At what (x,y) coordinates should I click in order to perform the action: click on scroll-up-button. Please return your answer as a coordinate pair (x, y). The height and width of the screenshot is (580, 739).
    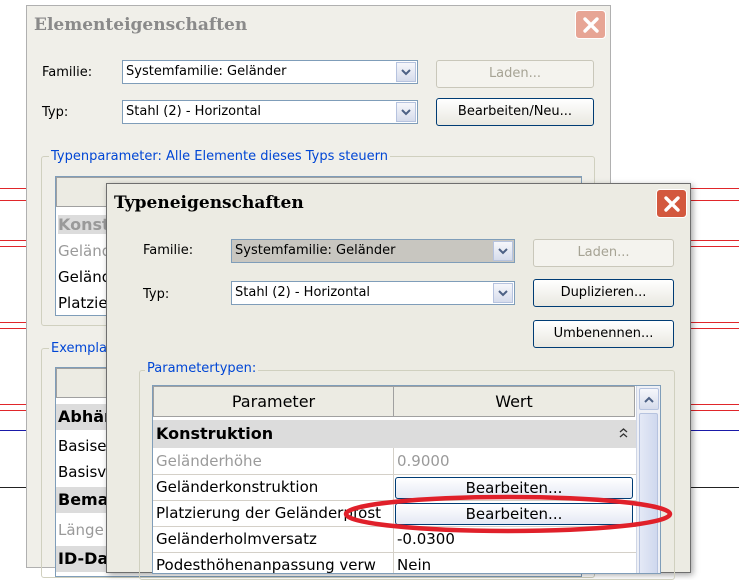
    Looking at the image, I should click on (649, 399).